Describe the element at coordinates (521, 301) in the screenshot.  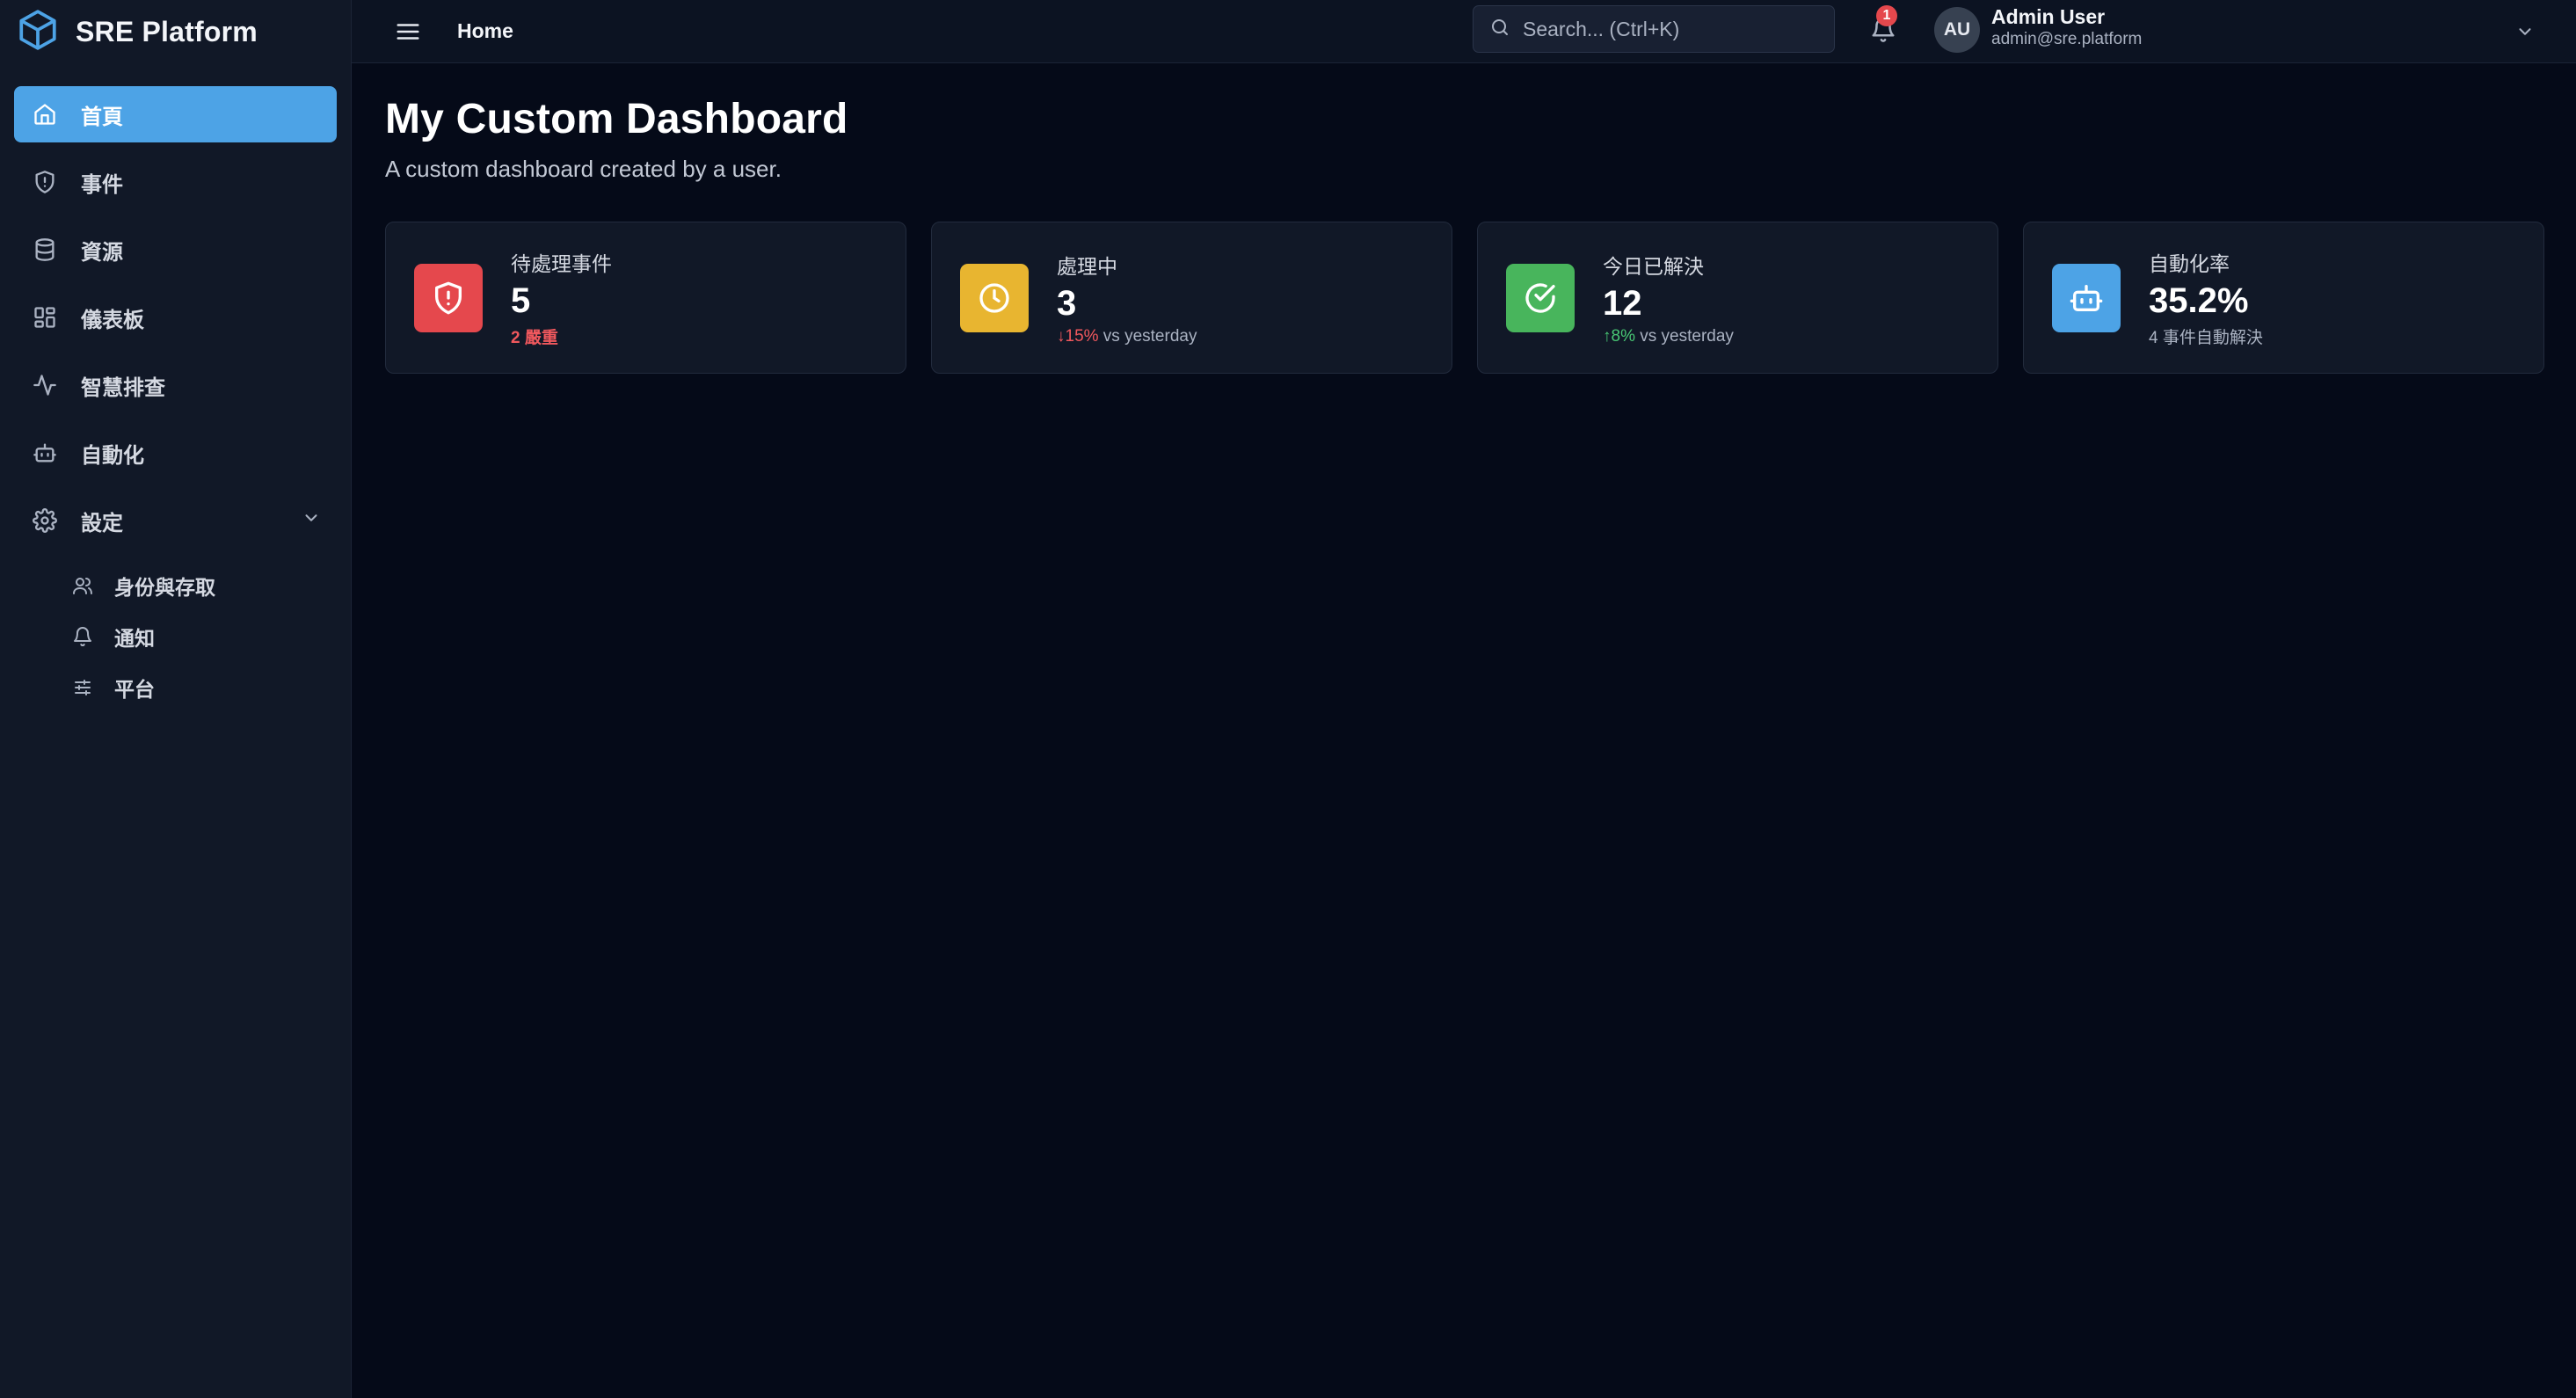
I see `stat-value: 5` at that location.